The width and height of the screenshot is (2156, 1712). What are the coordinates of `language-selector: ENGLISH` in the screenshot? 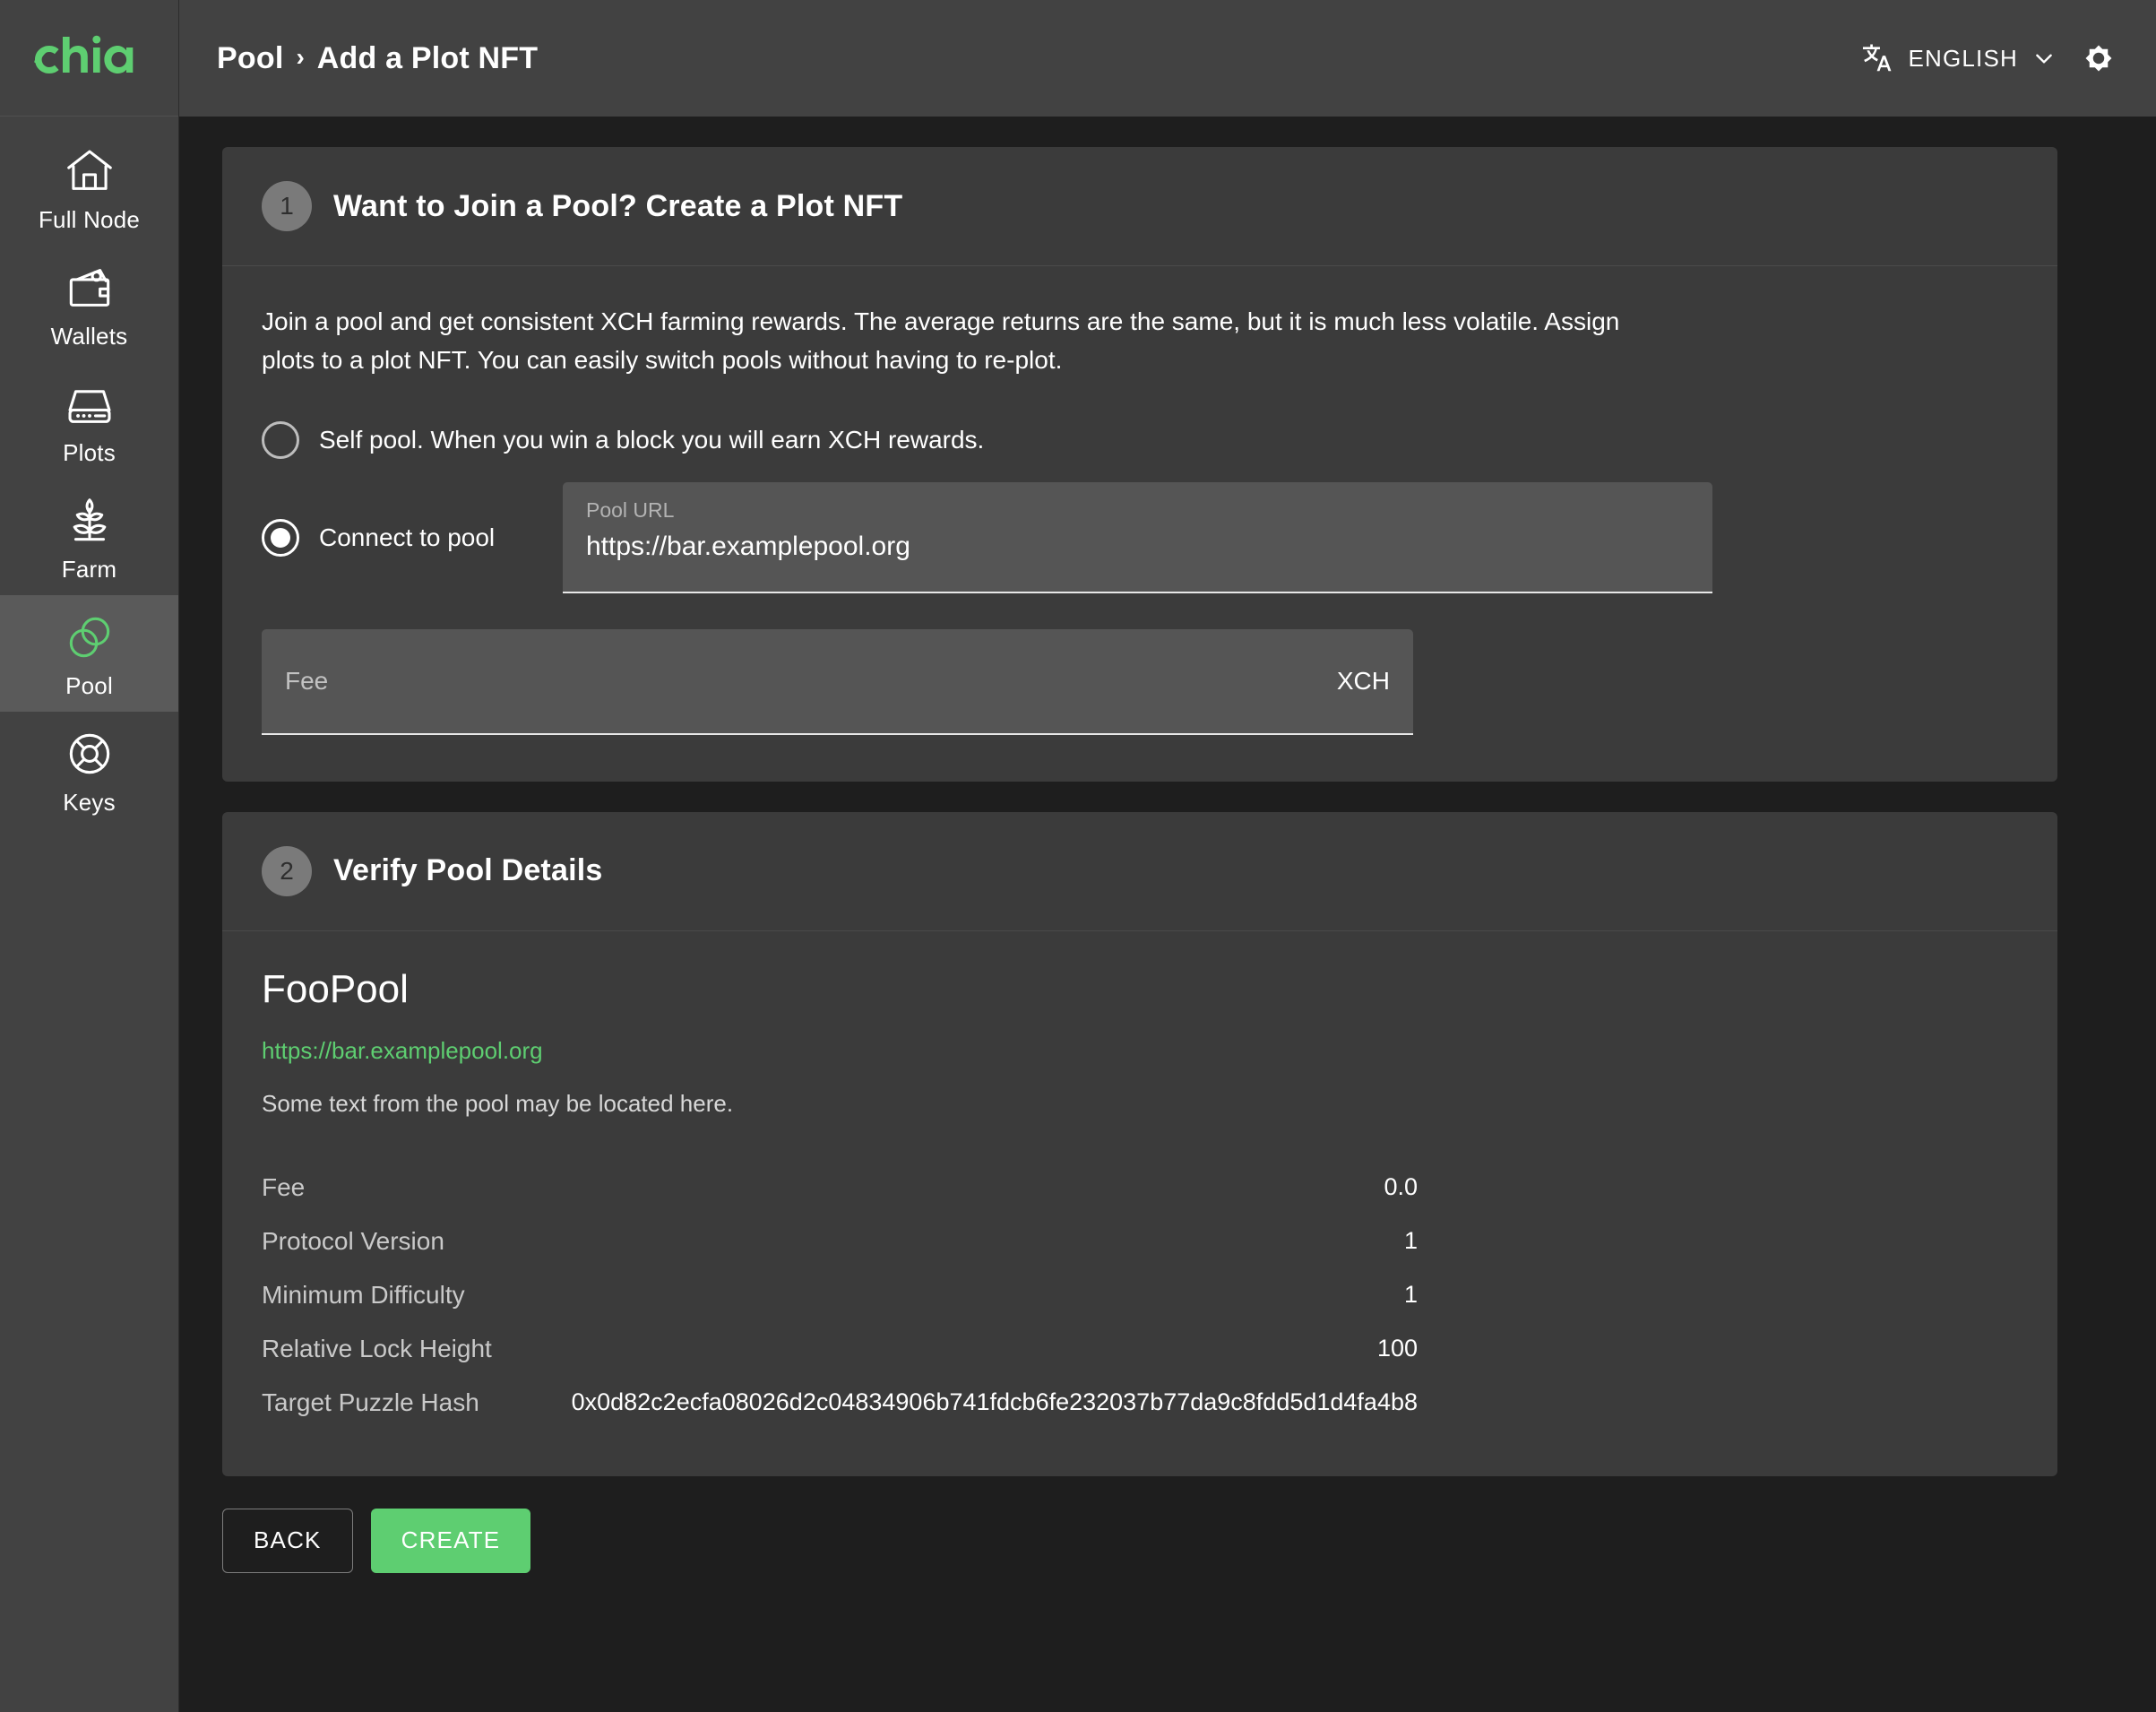 It's located at (1957, 58).